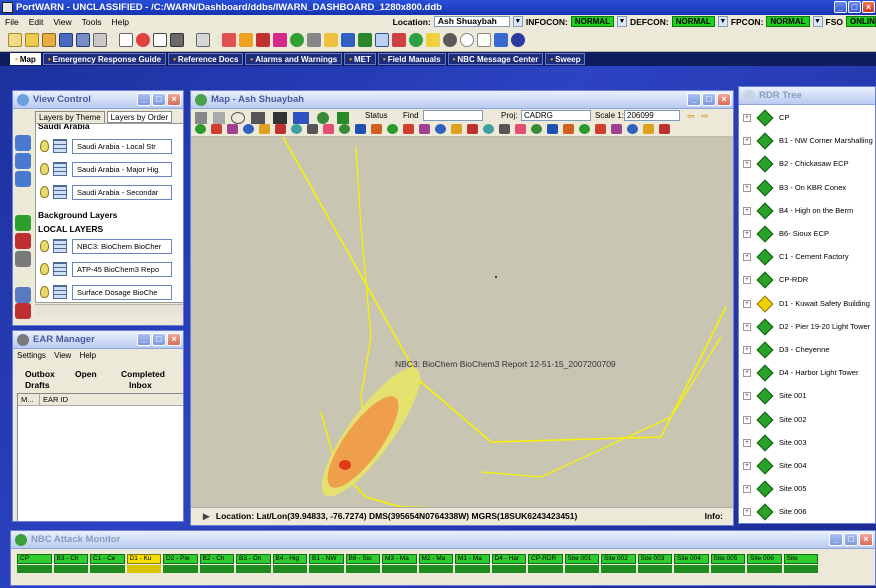 This screenshot has width=876, height=588. What do you see at coordinates (280, 118) in the screenshot?
I see `crosshair-icon` at bounding box center [280, 118].